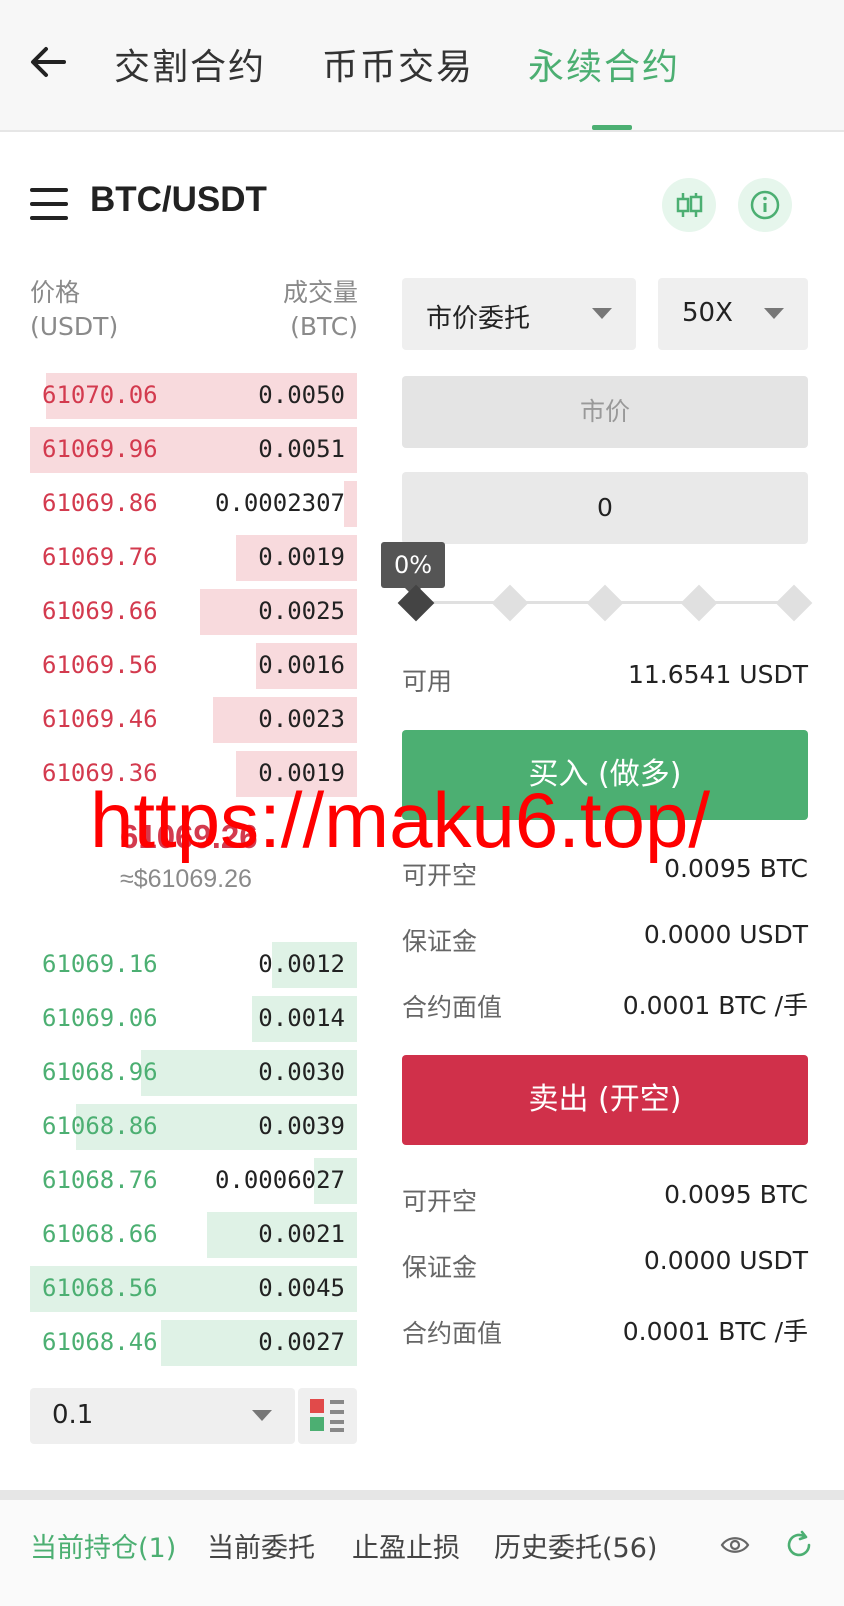 This screenshot has width=844, height=1606. What do you see at coordinates (301, 964) in the screenshot?
I see `bid-qty: 0.0012` at bounding box center [301, 964].